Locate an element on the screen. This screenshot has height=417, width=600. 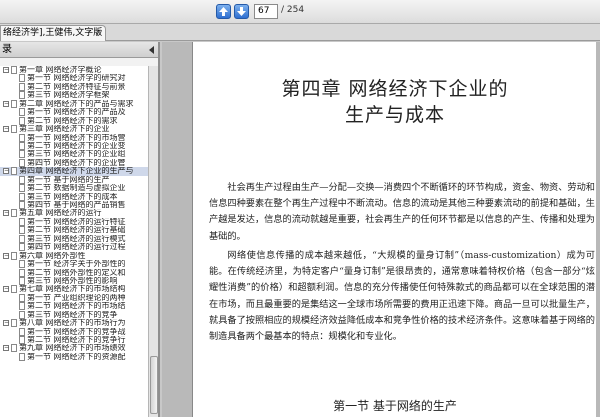
toc-section-item: 第三节 网络经济下的竞争 is located at coordinates (74, 314).